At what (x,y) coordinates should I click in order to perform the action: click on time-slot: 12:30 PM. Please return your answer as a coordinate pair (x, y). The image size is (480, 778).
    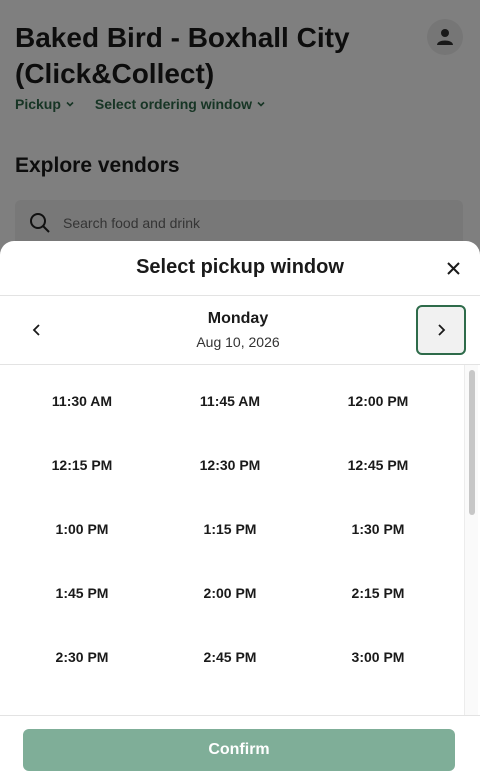
    Looking at the image, I should click on (230, 465).